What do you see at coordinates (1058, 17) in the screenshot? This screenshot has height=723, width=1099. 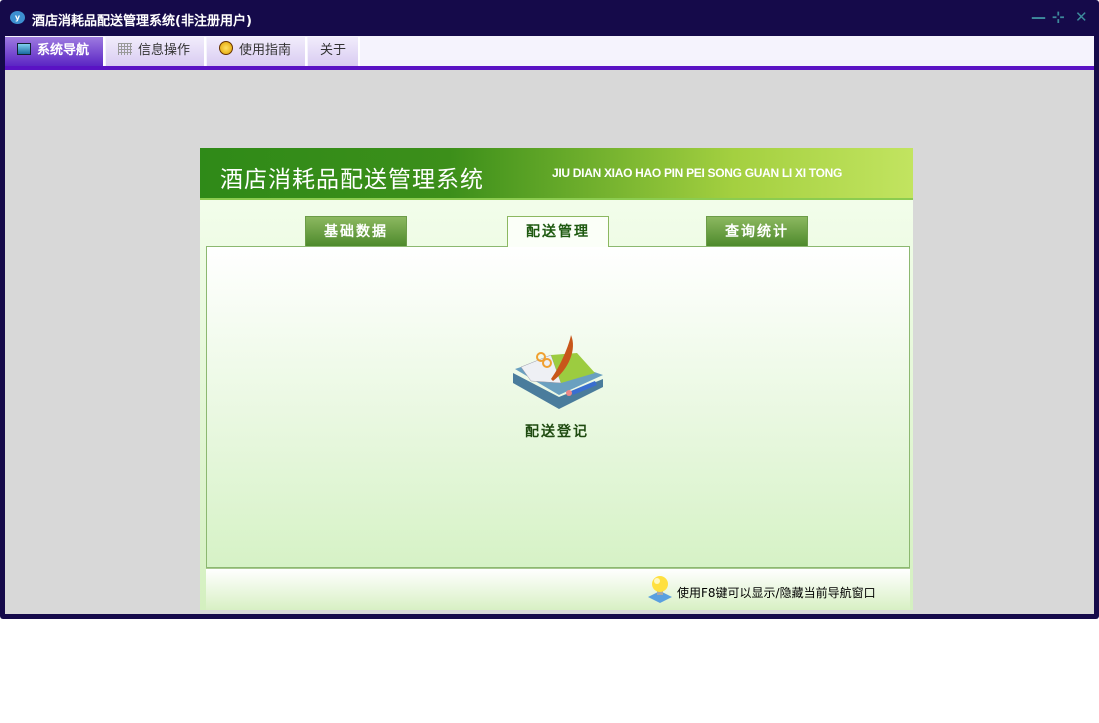 I see `restore-button: ⊹` at bounding box center [1058, 17].